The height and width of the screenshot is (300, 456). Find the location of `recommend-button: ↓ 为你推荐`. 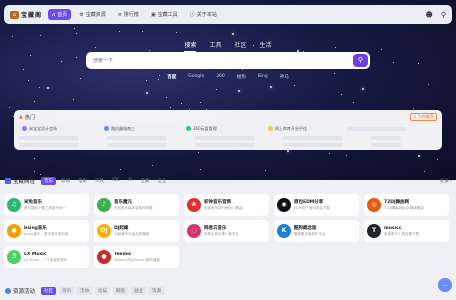

recommend-button: ↓ 为你推荐 is located at coordinates (423, 117).